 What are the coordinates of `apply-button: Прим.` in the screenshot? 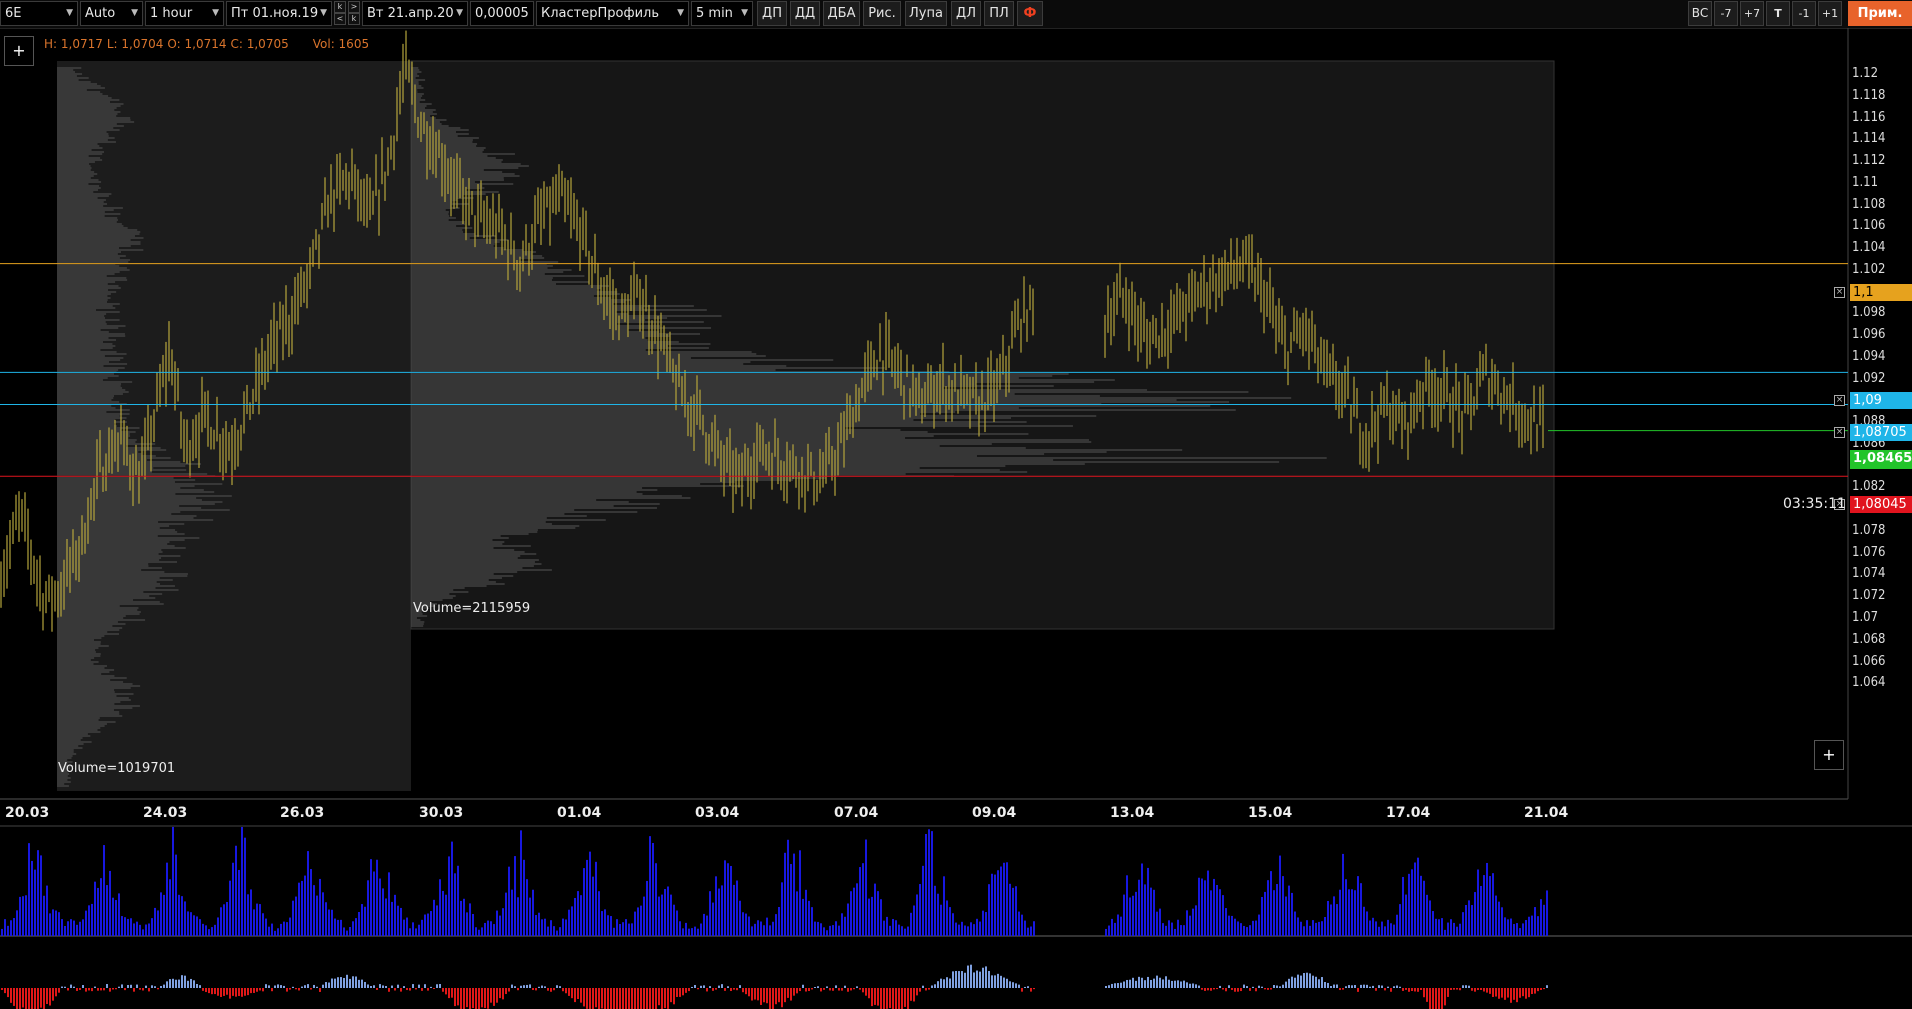 It's located at (1880, 13).